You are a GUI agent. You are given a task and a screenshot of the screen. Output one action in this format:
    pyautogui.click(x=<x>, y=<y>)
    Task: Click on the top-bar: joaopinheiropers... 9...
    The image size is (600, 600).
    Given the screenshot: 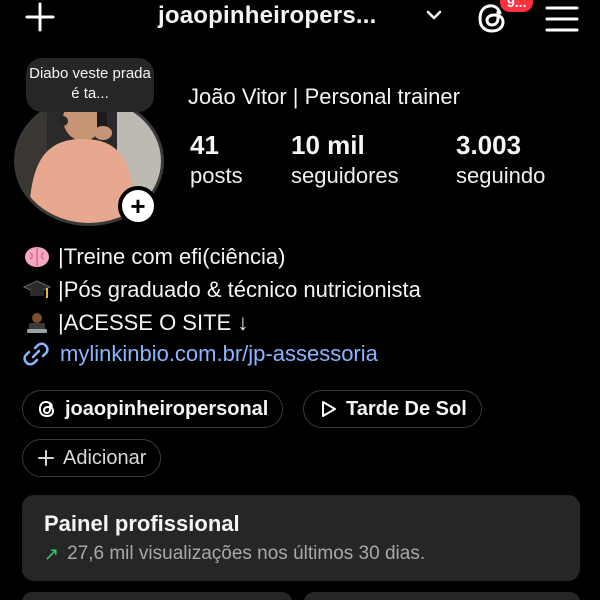 What is the action you would take?
    pyautogui.click(x=300, y=20)
    